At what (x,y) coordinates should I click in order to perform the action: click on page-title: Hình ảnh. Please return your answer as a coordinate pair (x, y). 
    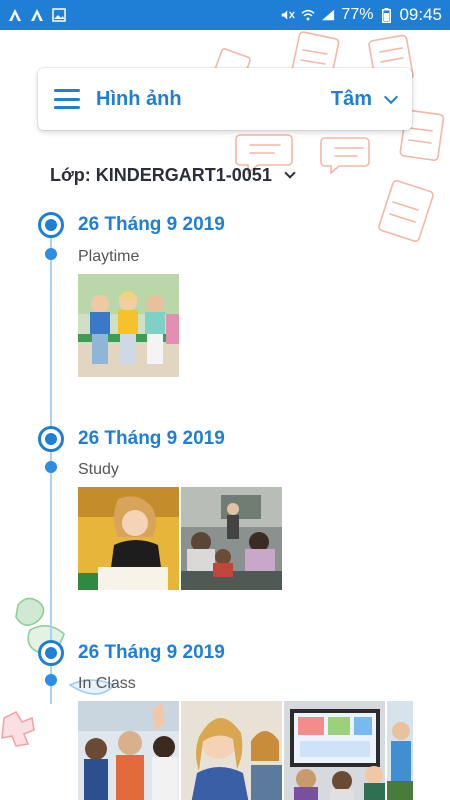
    Looking at the image, I should click on (139, 98).